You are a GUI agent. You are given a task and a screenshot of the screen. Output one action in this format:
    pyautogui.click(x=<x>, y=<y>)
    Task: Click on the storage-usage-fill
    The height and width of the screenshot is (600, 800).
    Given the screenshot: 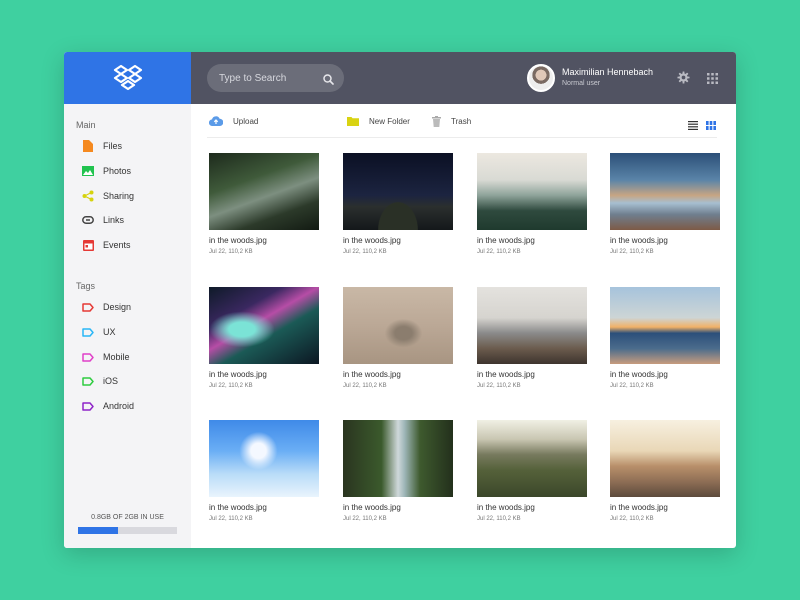 What is the action you would take?
    pyautogui.click(x=98, y=530)
    